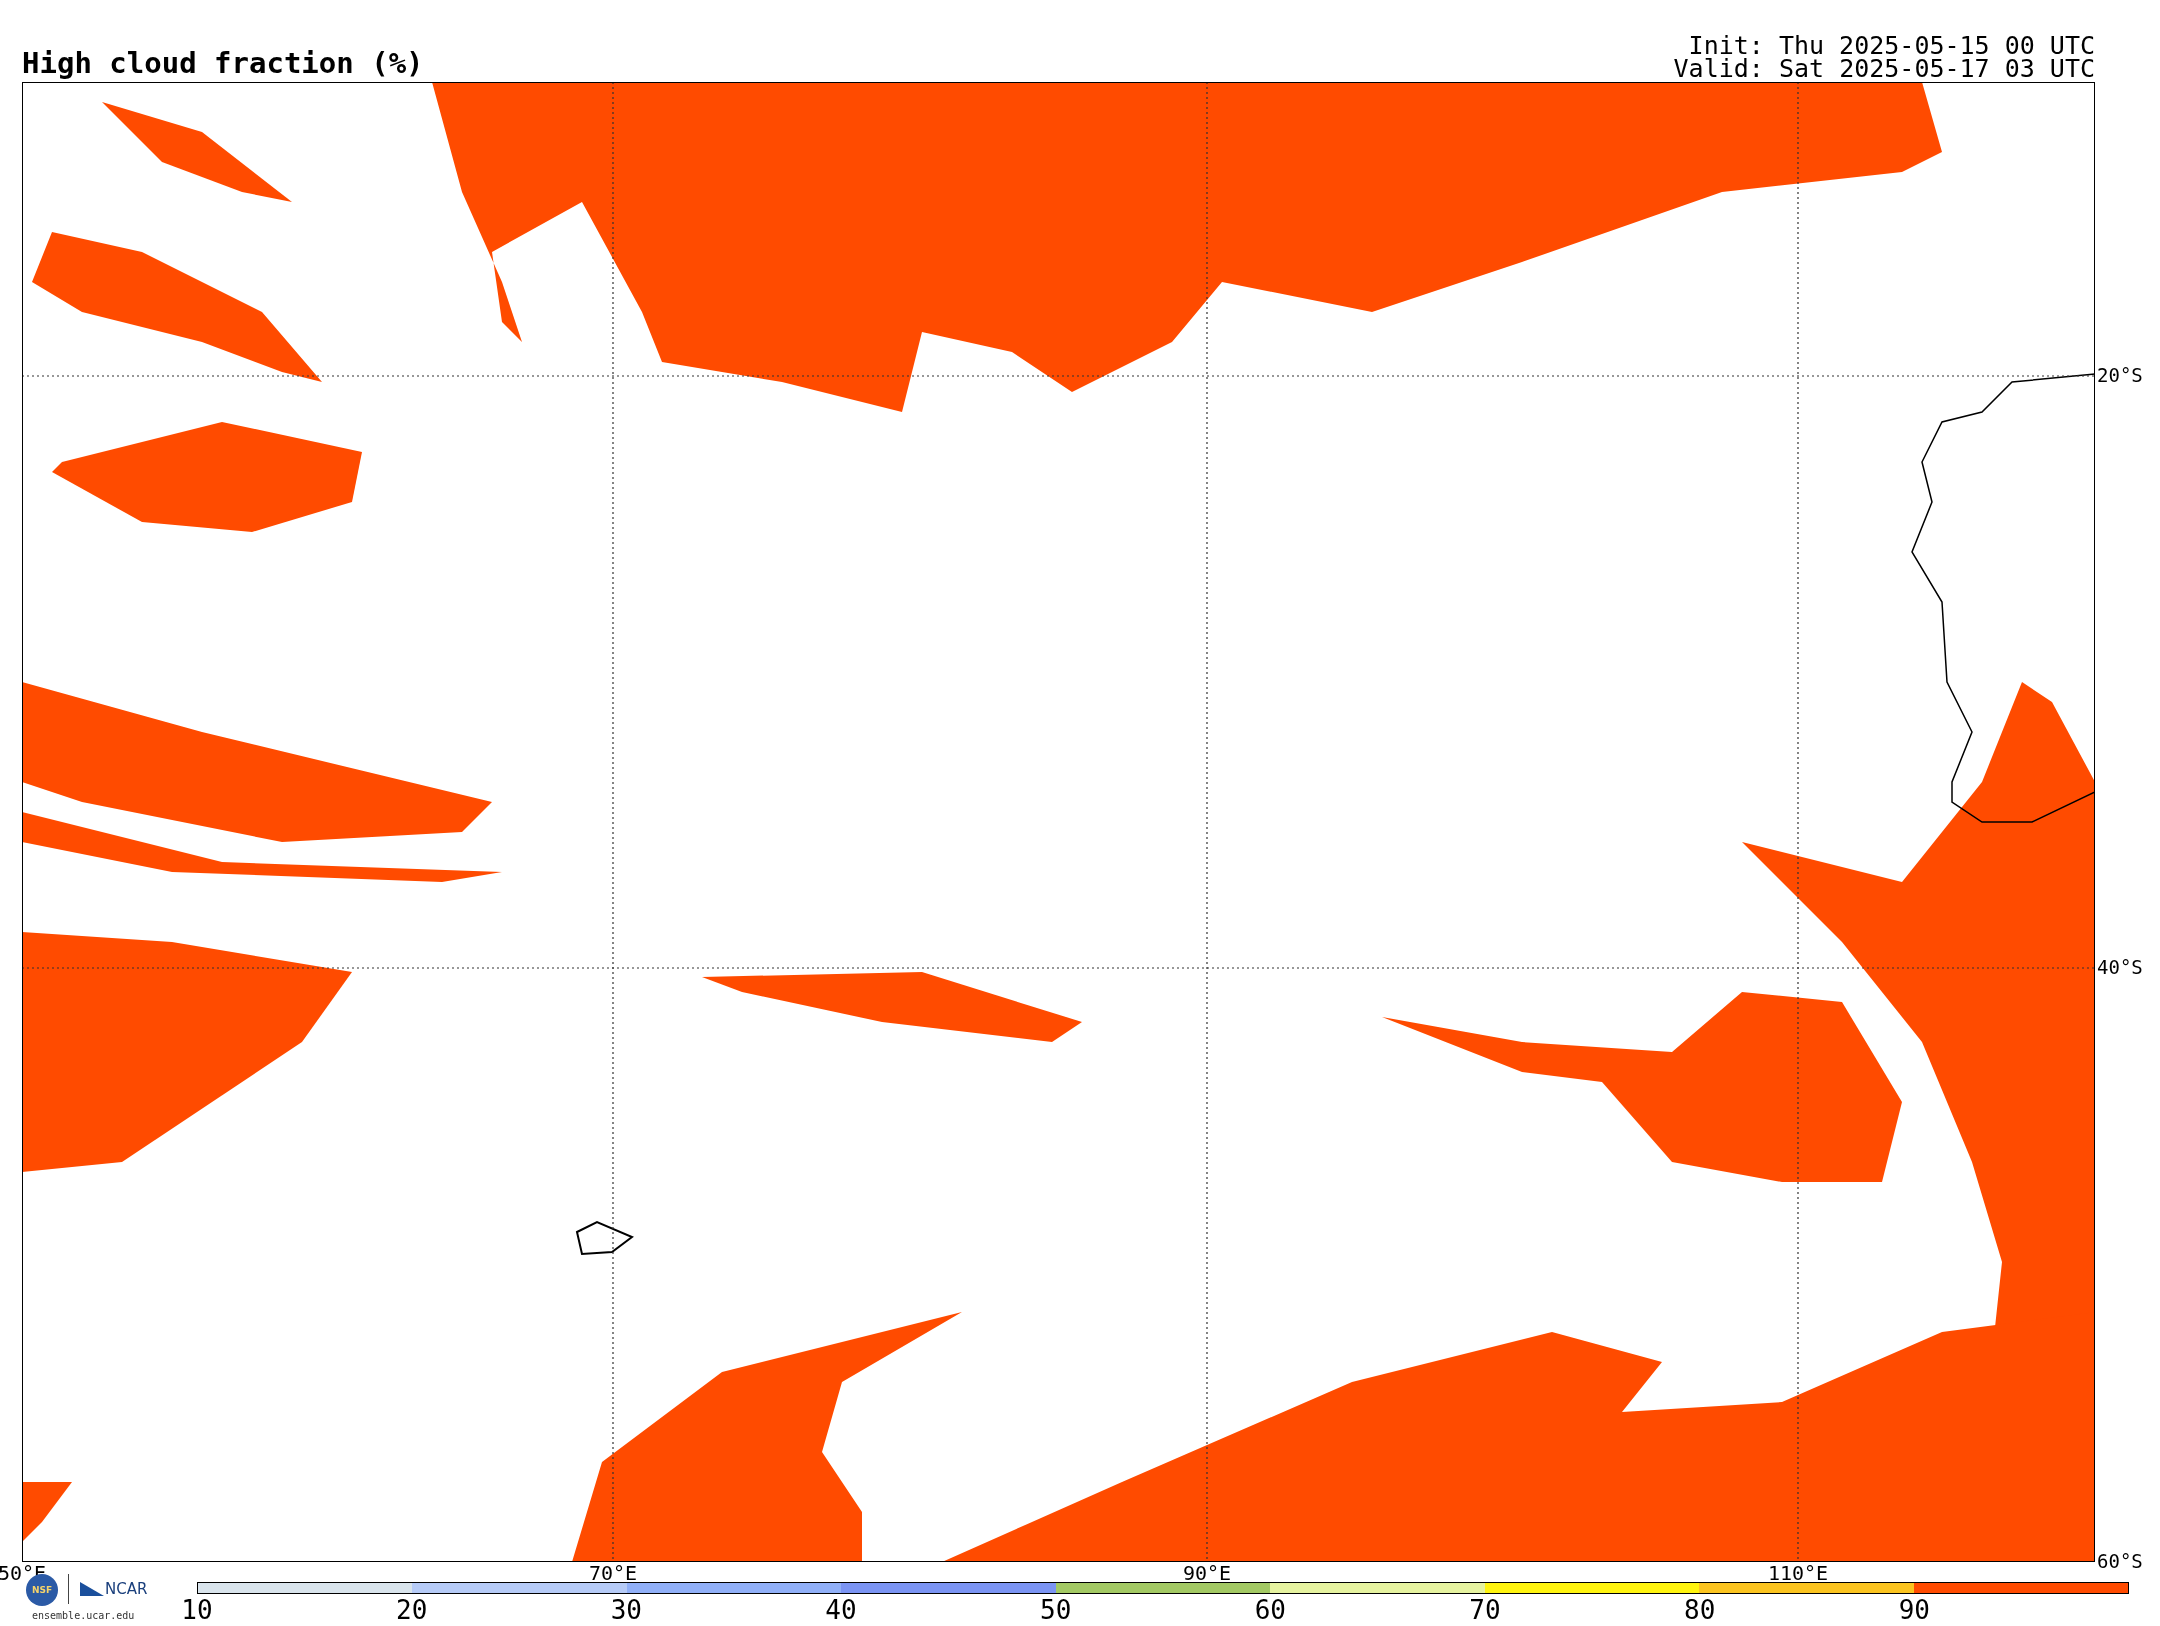 The image size is (2160, 1626). I want to click on ncar-logo: NCAR, so click(114, 1589).